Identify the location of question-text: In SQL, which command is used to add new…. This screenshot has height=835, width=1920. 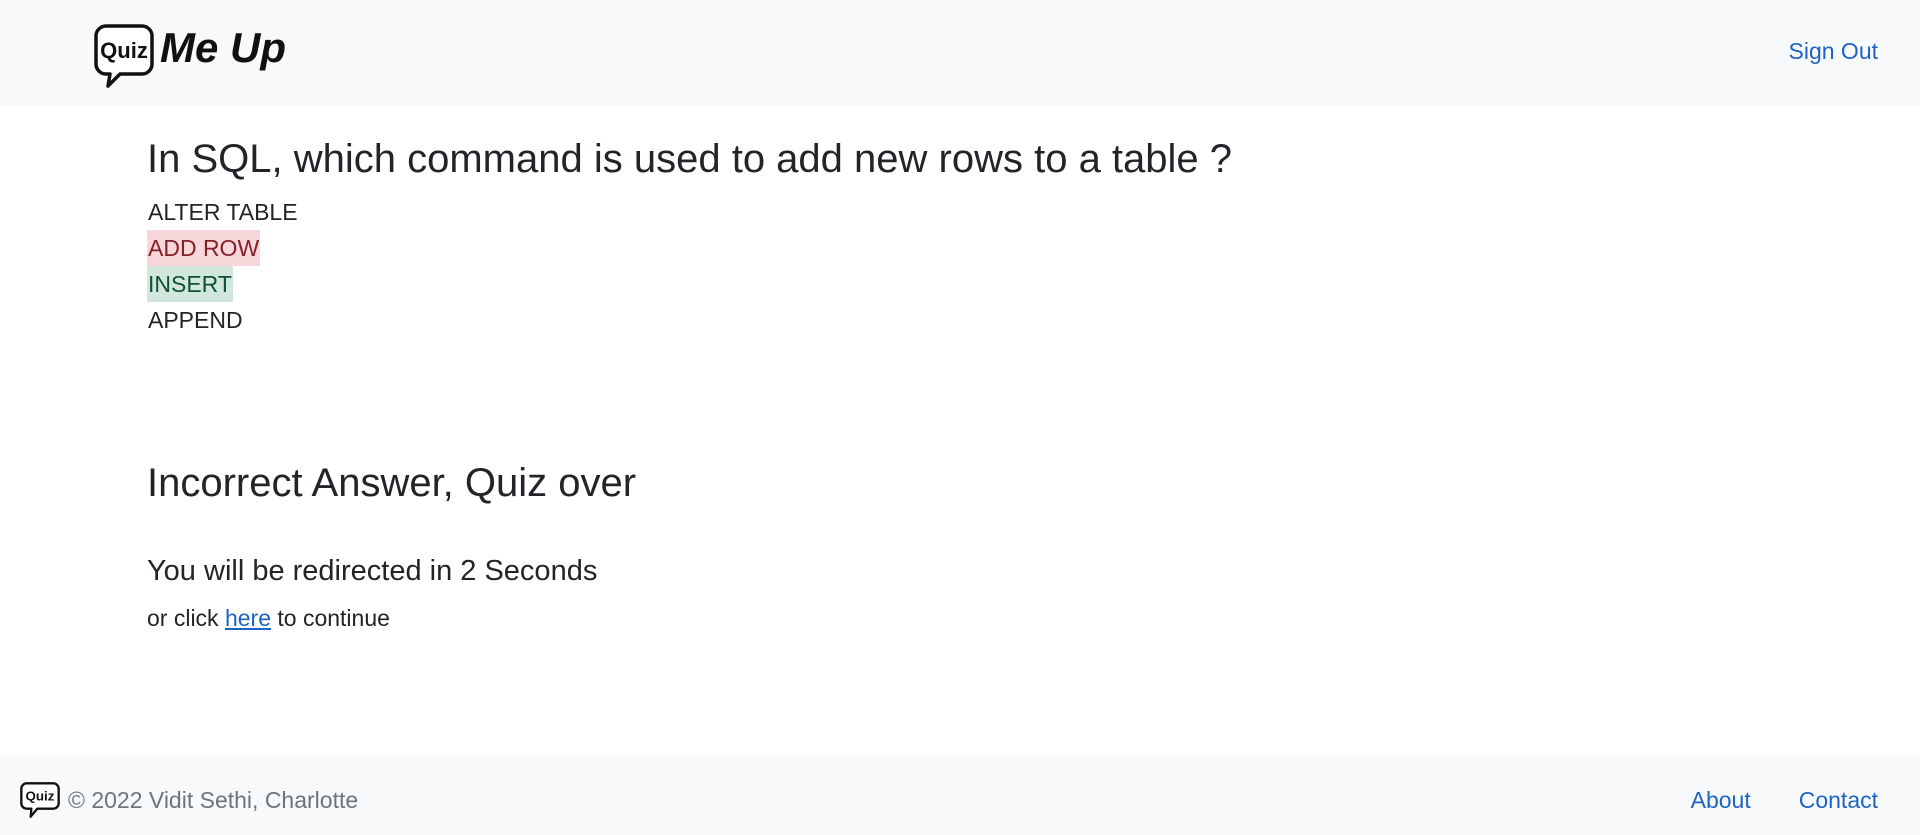
(690, 159).